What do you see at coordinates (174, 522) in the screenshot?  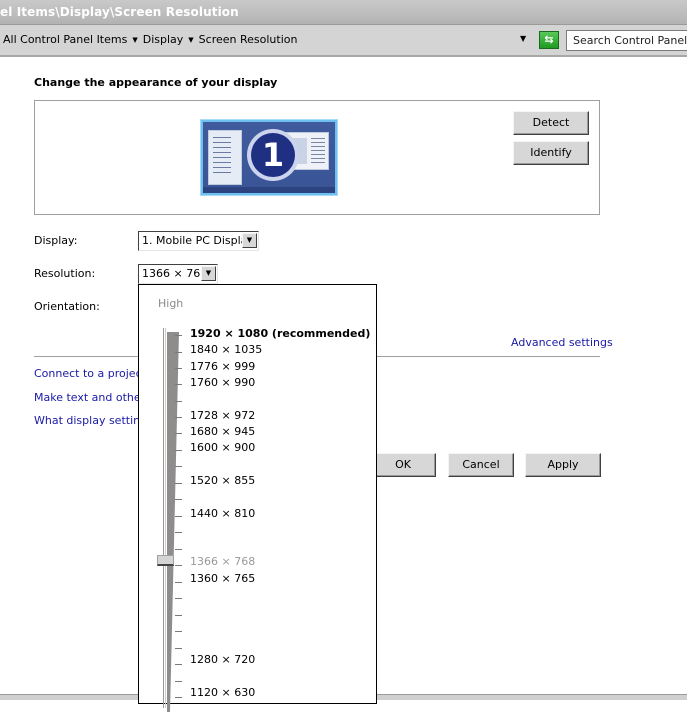 I see `slider-track-wedge` at bounding box center [174, 522].